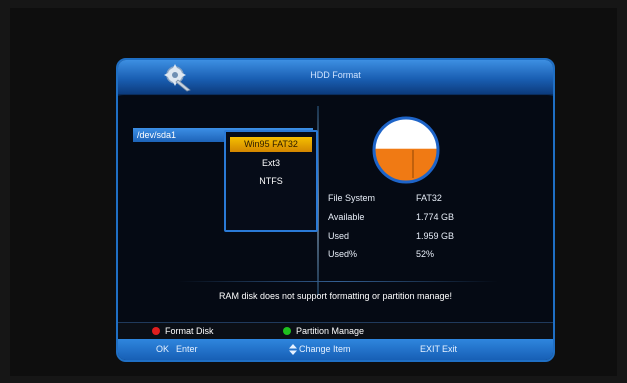 Image resolution: width=627 pixels, height=383 pixels. I want to click on available-label: Available, so click(346, 217).